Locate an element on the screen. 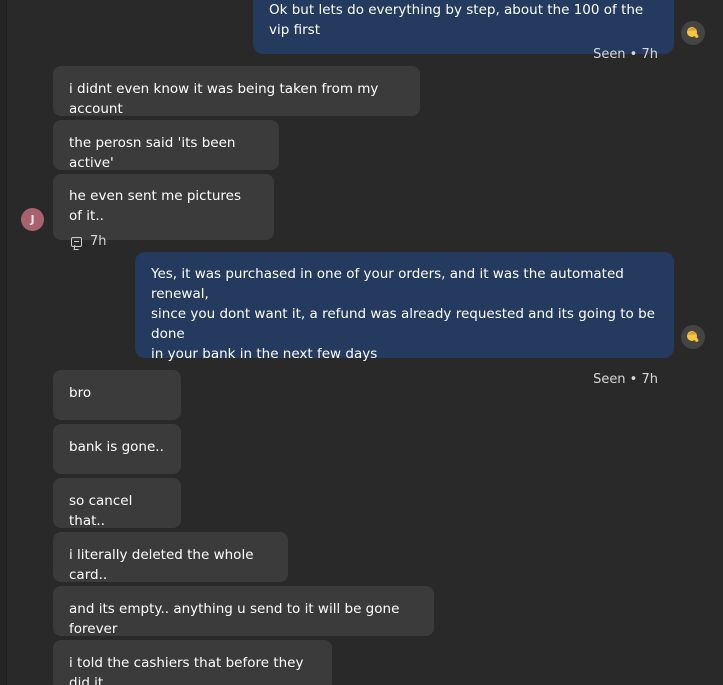 The image size is (723, 685). incoming-message: he even sent me pictures of it.. 7h is located at coordinates (163, 211).